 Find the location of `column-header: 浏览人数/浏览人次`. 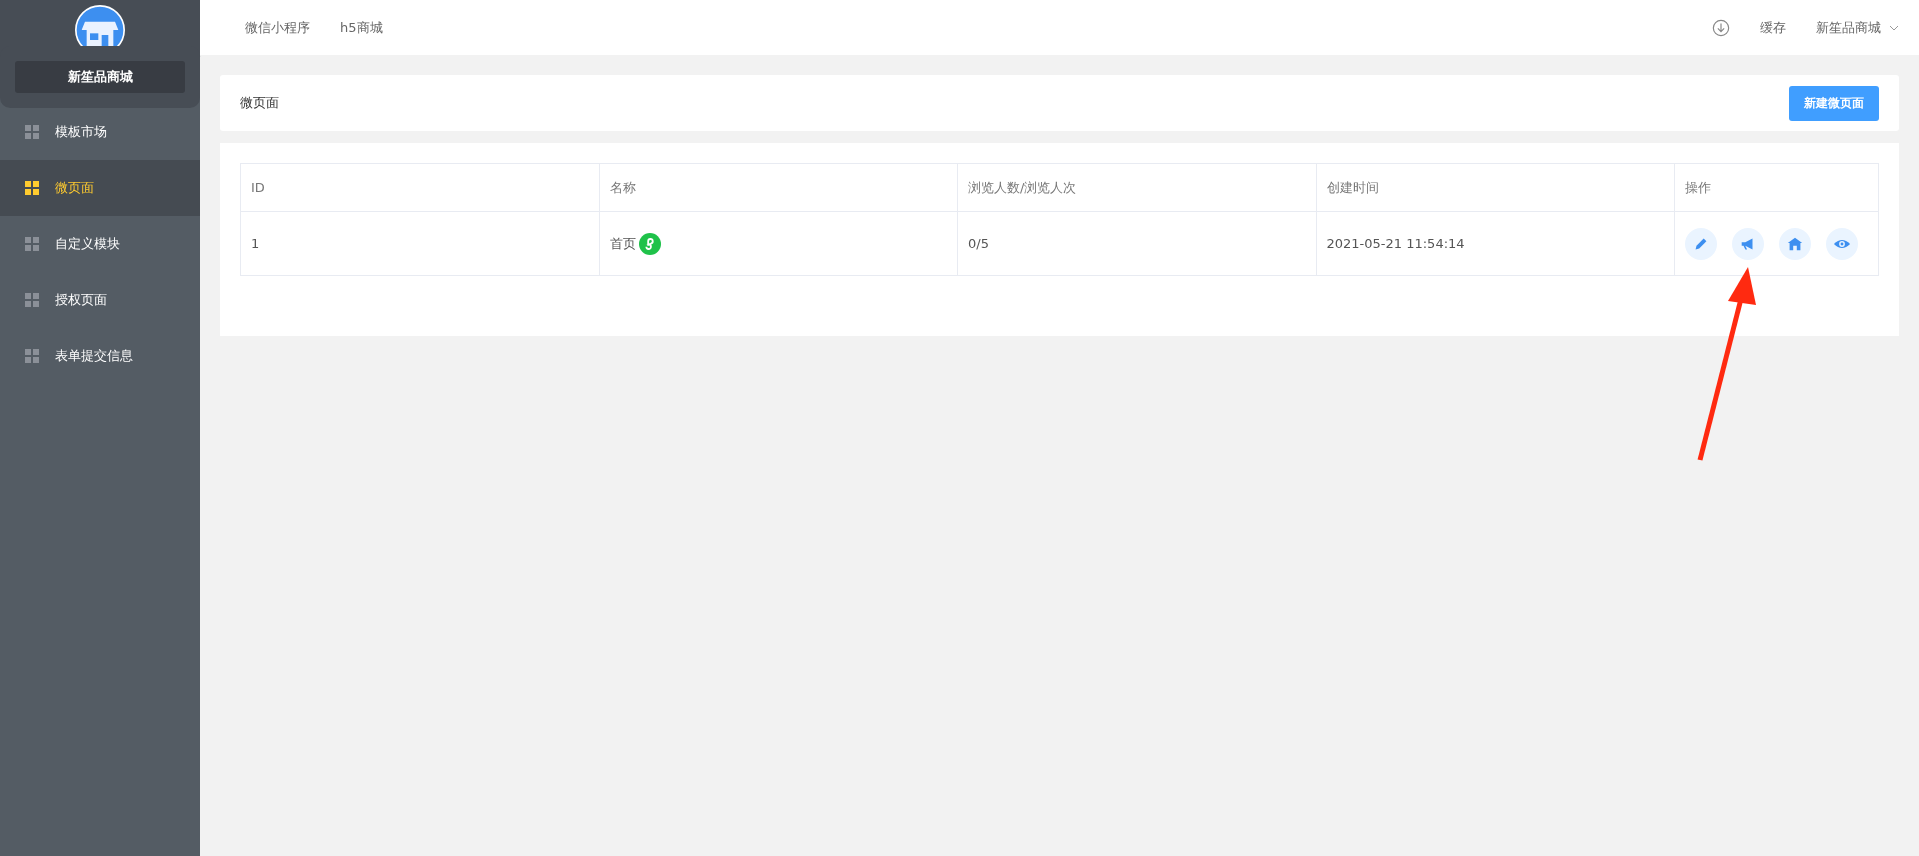

column-header: 浏览人数/浏览人次 is located at coordinates (1136, 187).